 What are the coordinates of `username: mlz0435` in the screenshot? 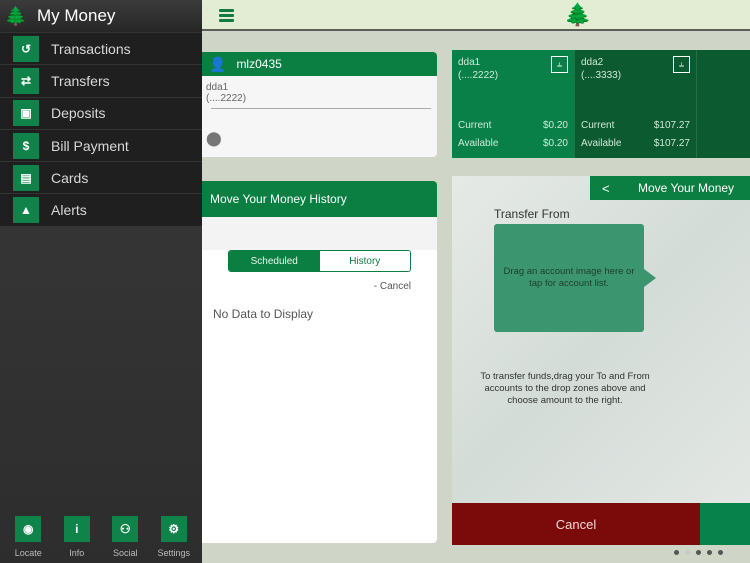 It's located at (259, 64).